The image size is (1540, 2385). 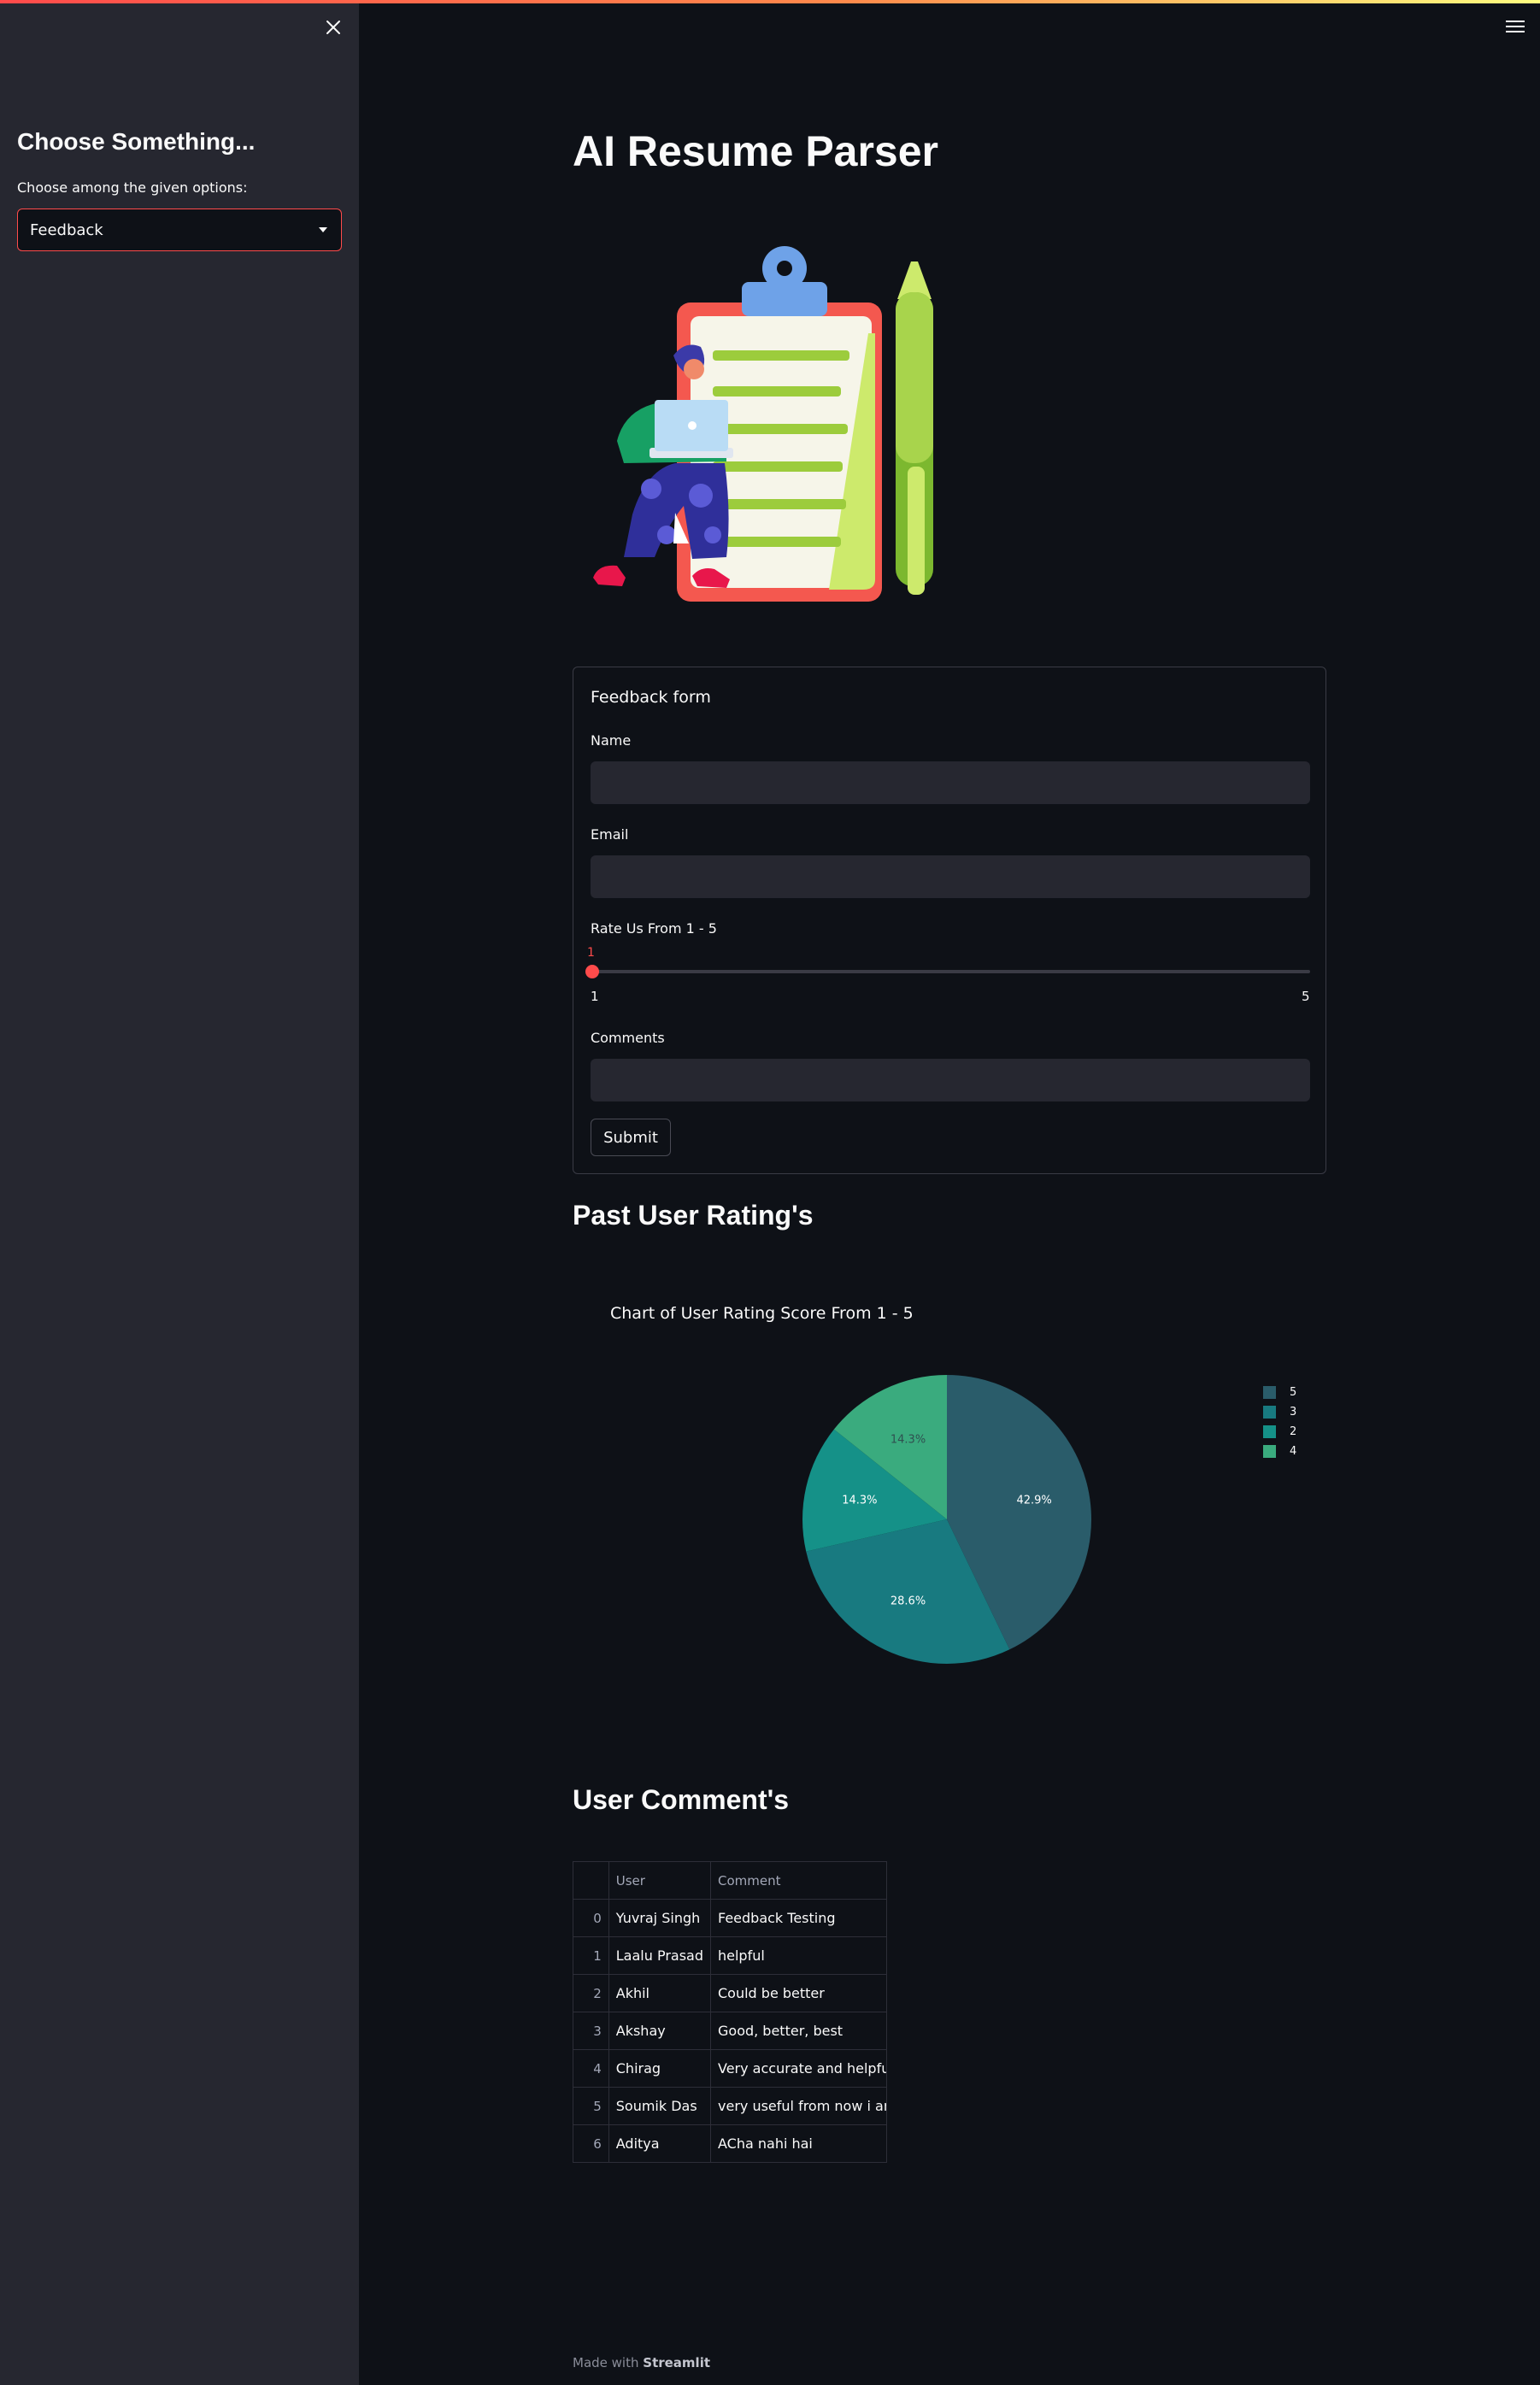 I want to click on row-index: 5, so click(x=591, y=2106).